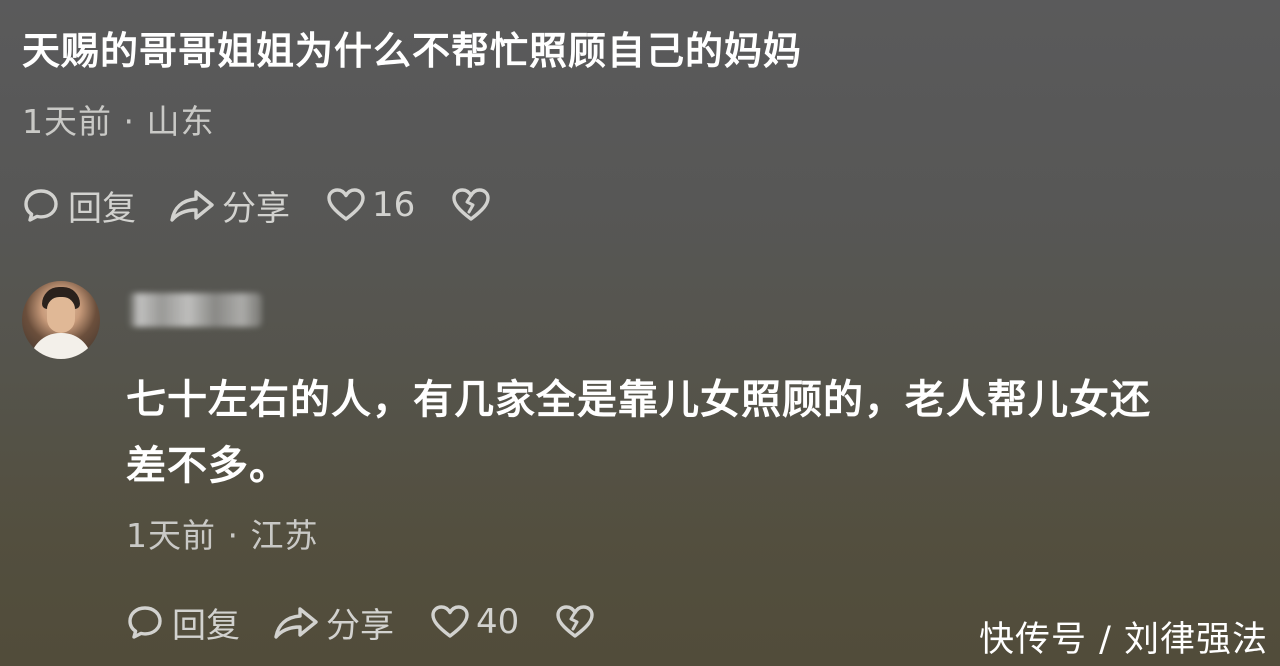  I want to click on comment-1-reply-button: 回复, so click(79, 205).